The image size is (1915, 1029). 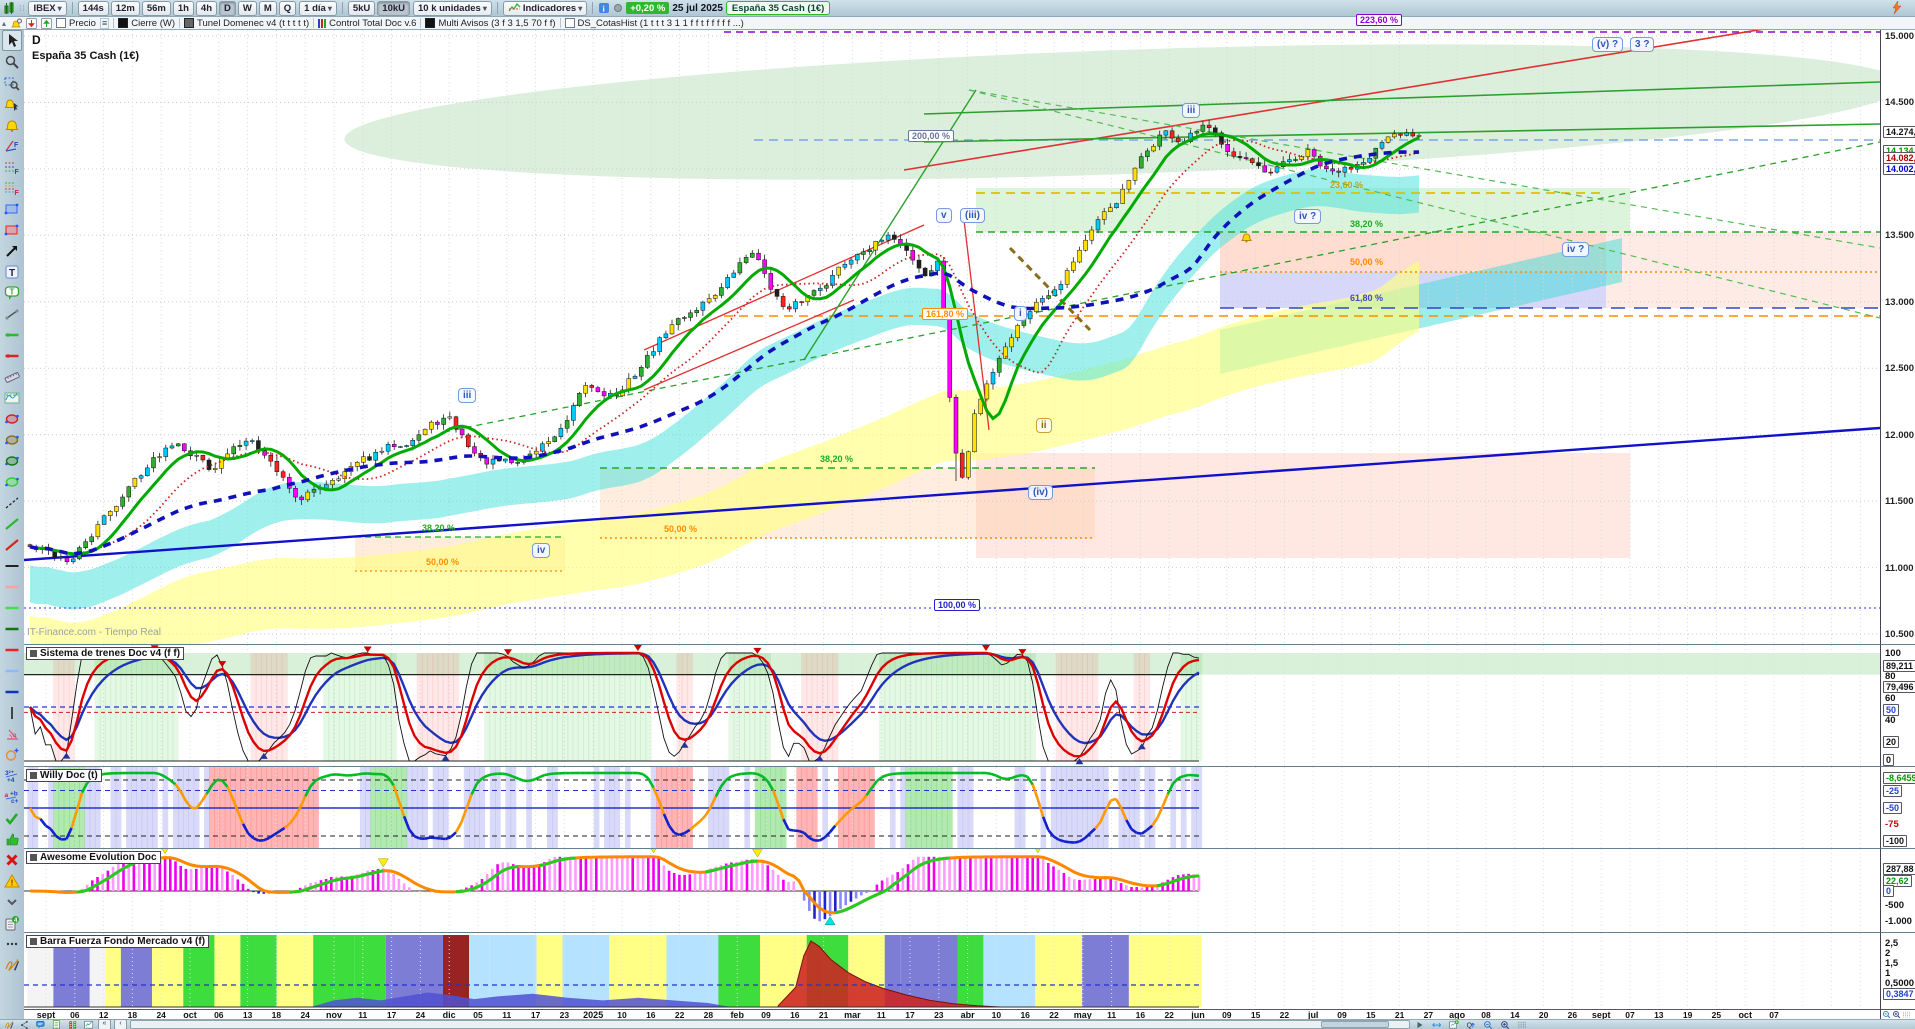 What do you see at coordinates (957, 605) in the screenshot?
I see `fib-level-label: 100,00 %` at bounding box center [957, 605].